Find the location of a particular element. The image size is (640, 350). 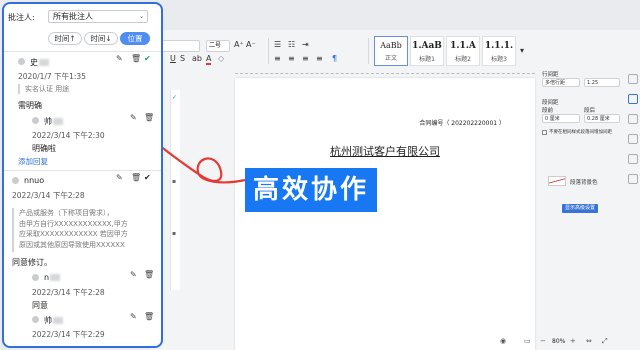

sort-time-desc-button: 时间↓ is located at coordinates (101, 38).